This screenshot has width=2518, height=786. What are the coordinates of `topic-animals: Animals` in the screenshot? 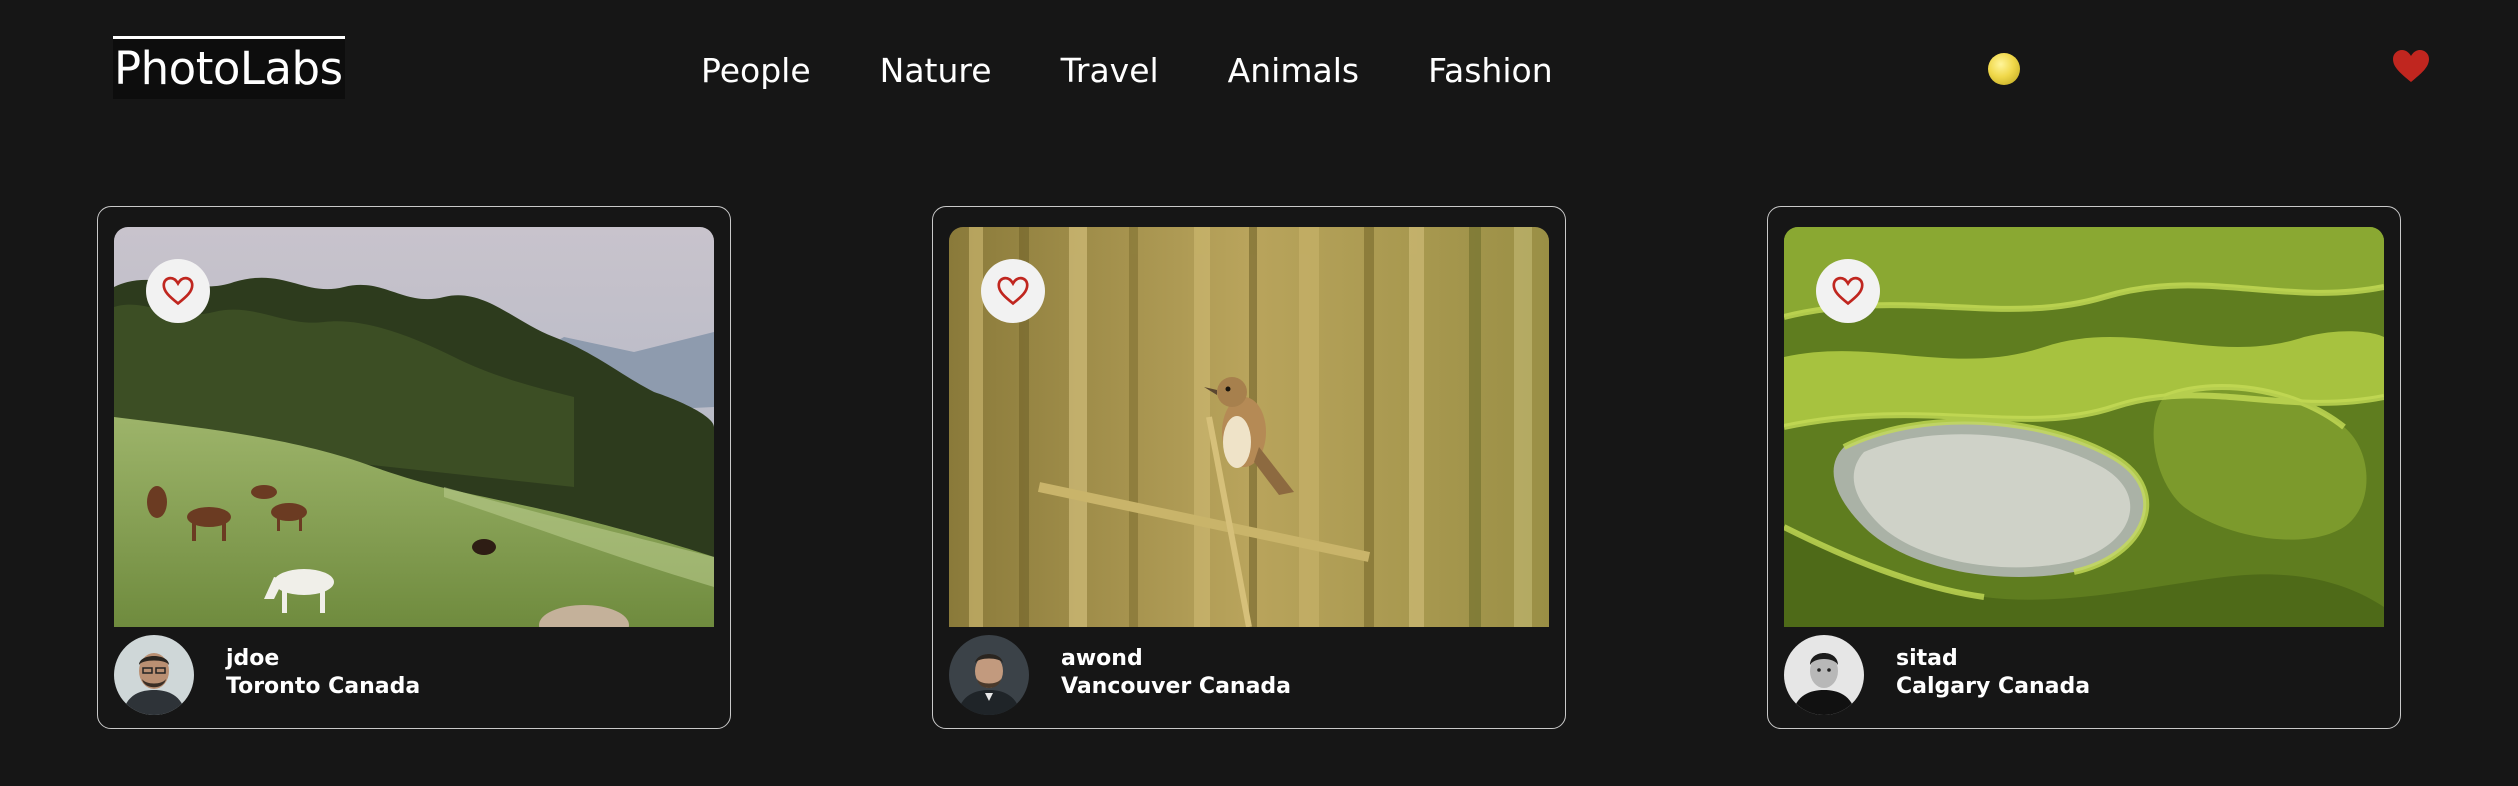 It's located at (1293, 71).